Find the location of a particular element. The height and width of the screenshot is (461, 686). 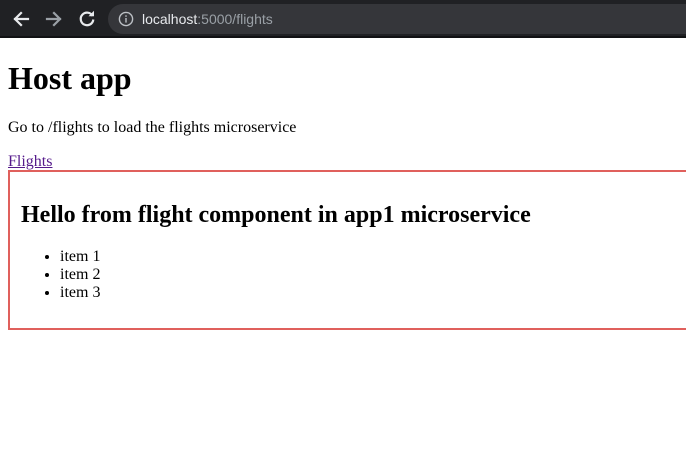

address-bar: localhost:5000/flights is located at coordinates (397, 19).